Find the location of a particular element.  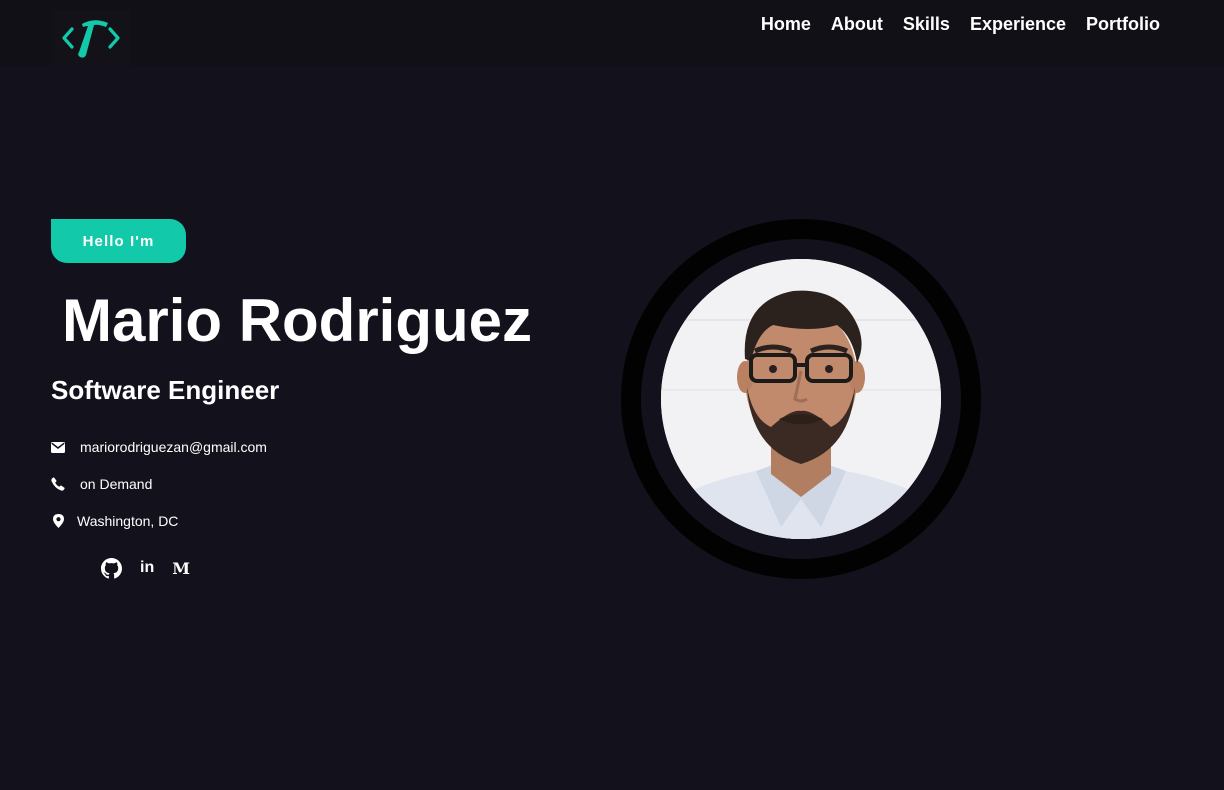

phone-icon is located at coordinates (58, 484).